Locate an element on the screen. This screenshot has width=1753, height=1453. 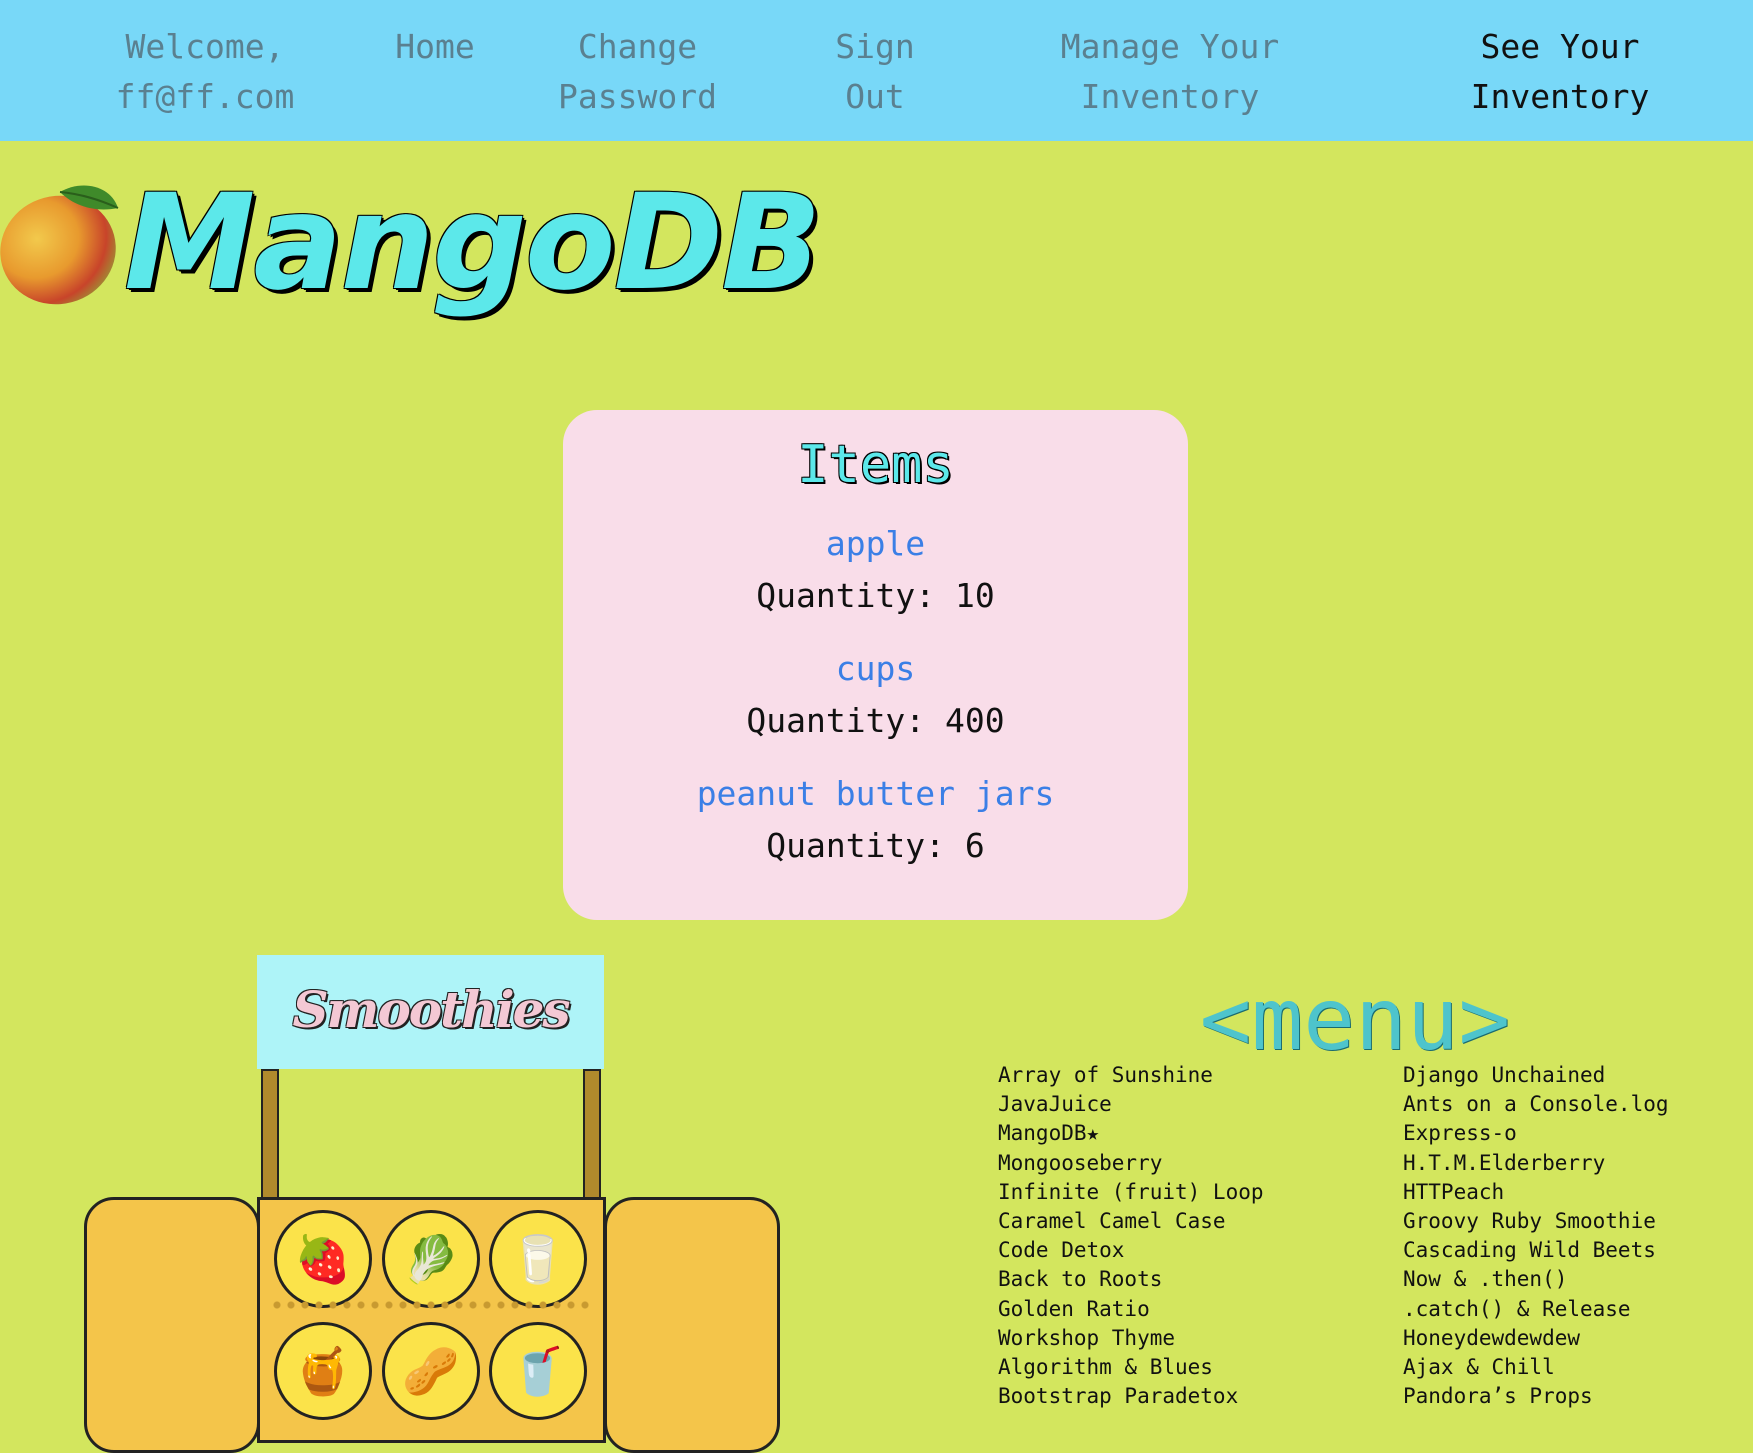
menu-item: Groovy Ruby Smoothie is located at coordinates (1529, 1221).